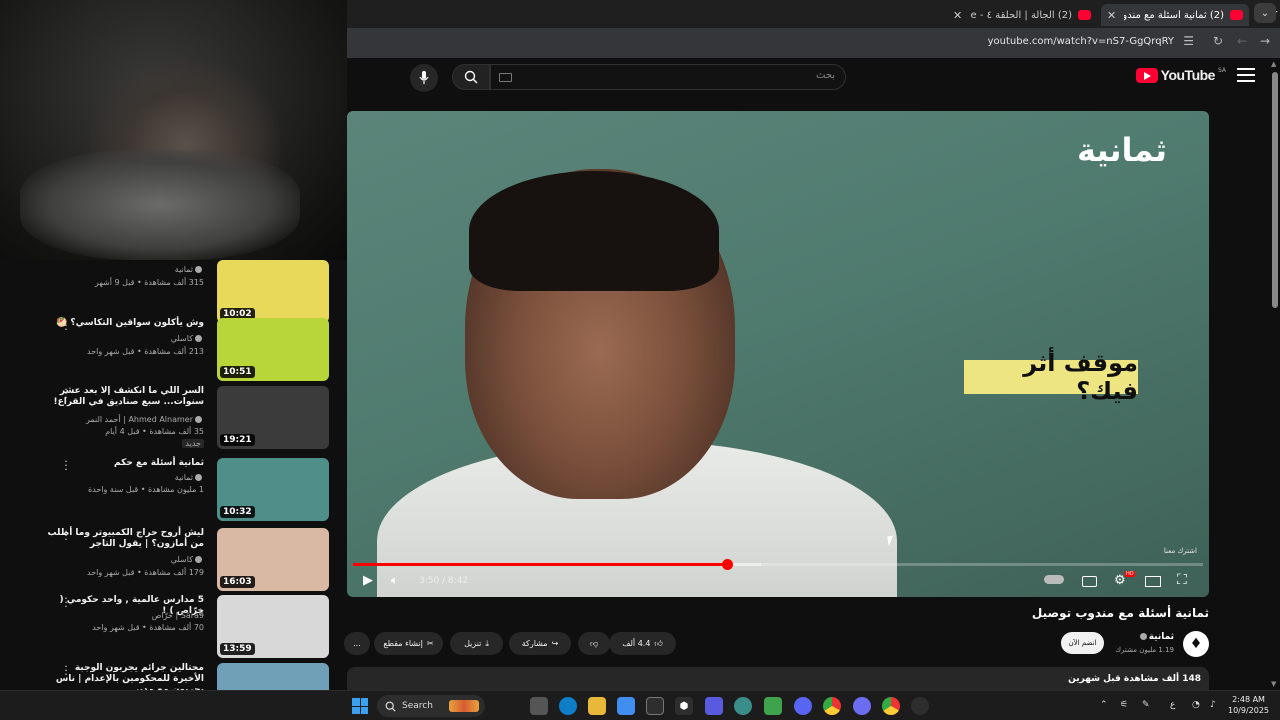 This screenshot has height=720, width=1280. Describe the element at coordinates (394, 580) in the screenshot. I see `volume-icon: 🔈︎` at that location.